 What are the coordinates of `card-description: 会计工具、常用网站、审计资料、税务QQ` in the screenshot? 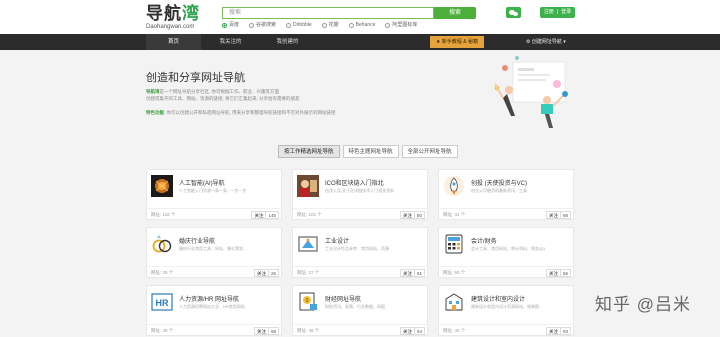 It's located at (508, 248).